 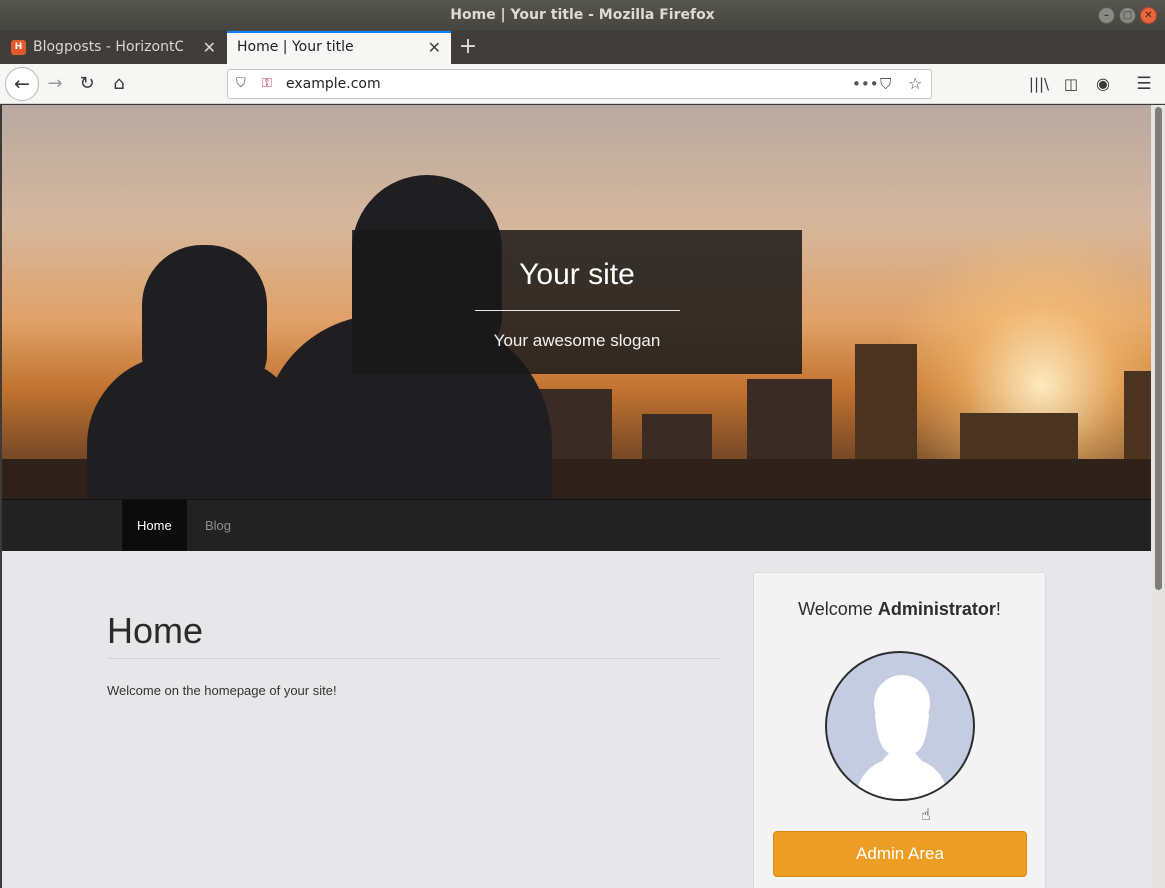 I want to click on more-icon: •••, so click(x=865, y=84).